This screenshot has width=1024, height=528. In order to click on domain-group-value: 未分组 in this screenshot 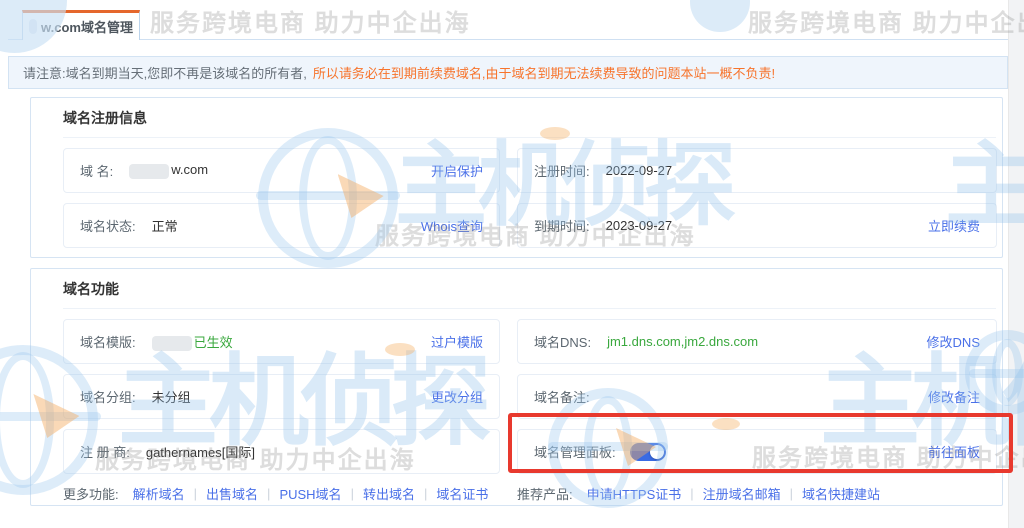, I will do `click(171, 397)`.